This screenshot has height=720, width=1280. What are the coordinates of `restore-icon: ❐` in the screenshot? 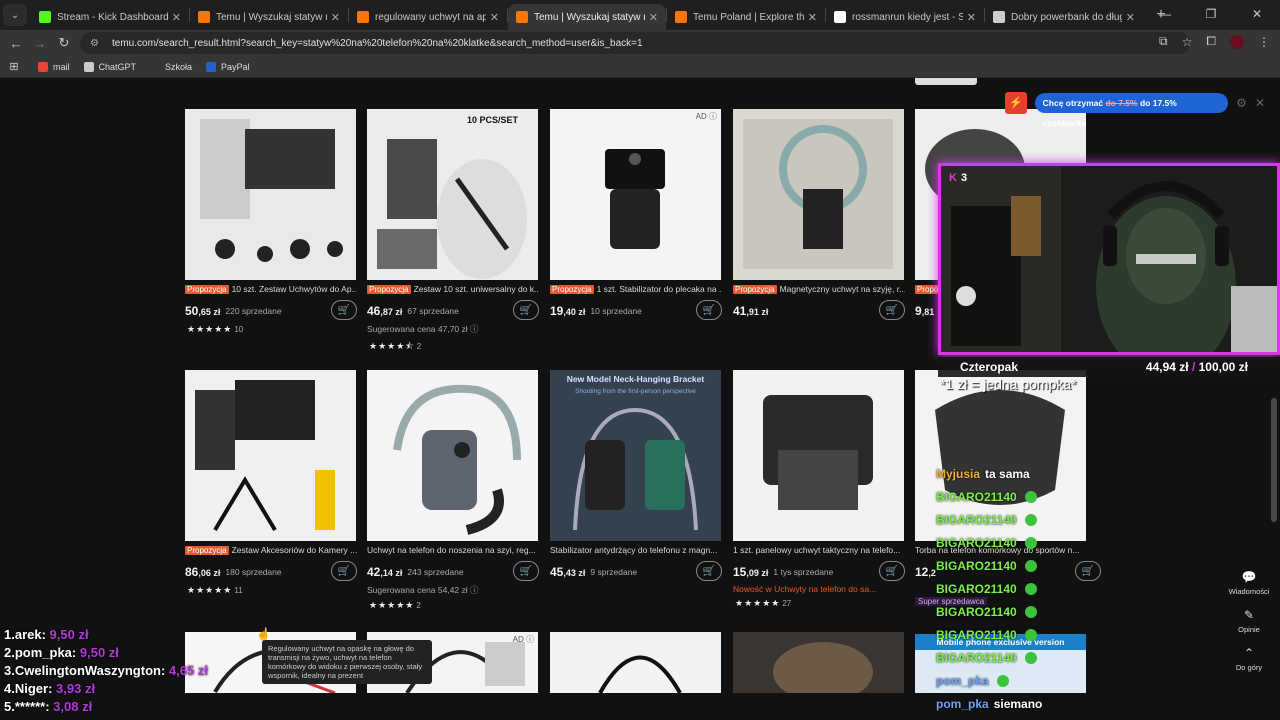 It's located at (1211, 15).